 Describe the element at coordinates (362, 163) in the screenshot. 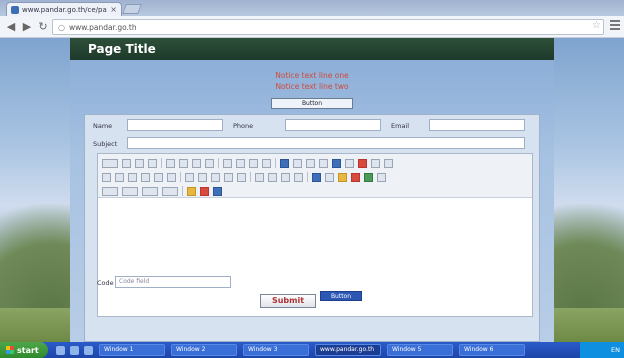

I see `flash-icon` at that location.